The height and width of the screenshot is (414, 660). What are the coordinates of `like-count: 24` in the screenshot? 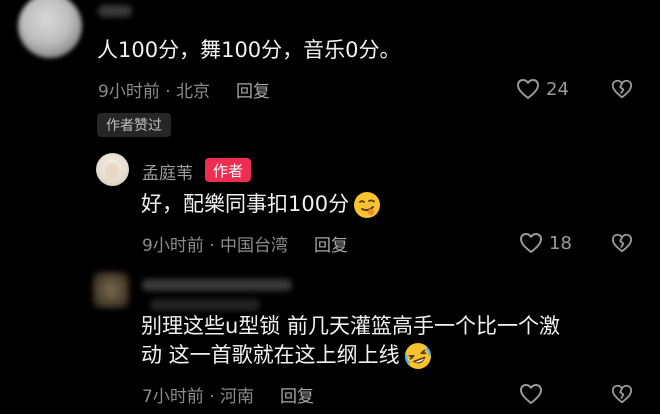 It's located at (557, 89).